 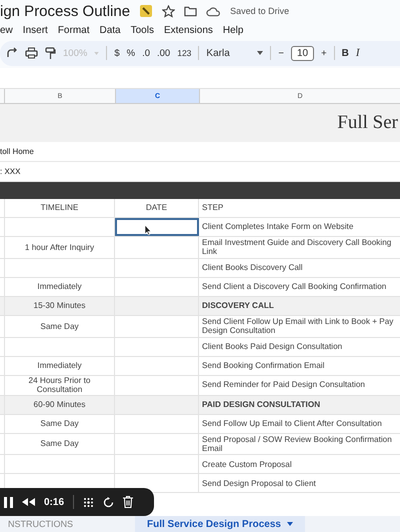 I want to click on save-status: Saved to Drive, so click(x=260, y=11).